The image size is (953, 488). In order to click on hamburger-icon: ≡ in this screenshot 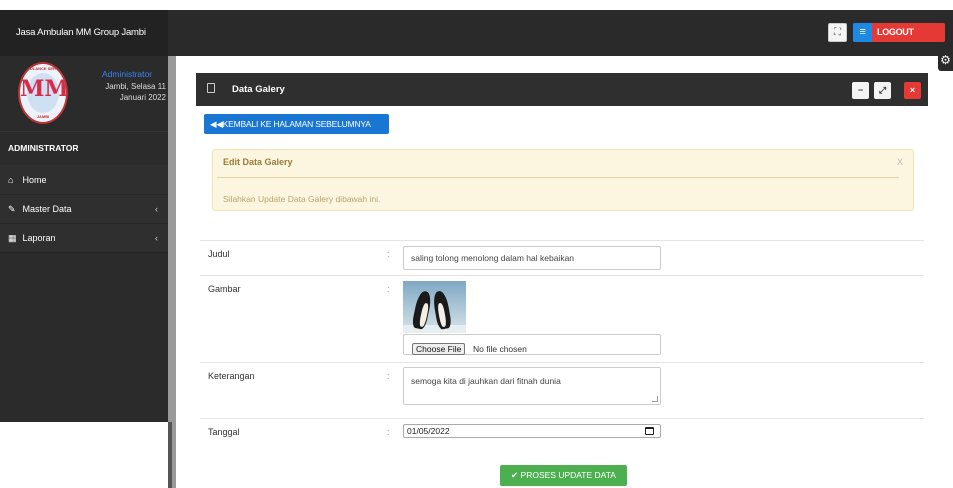, I will do `click(862, 32)`.